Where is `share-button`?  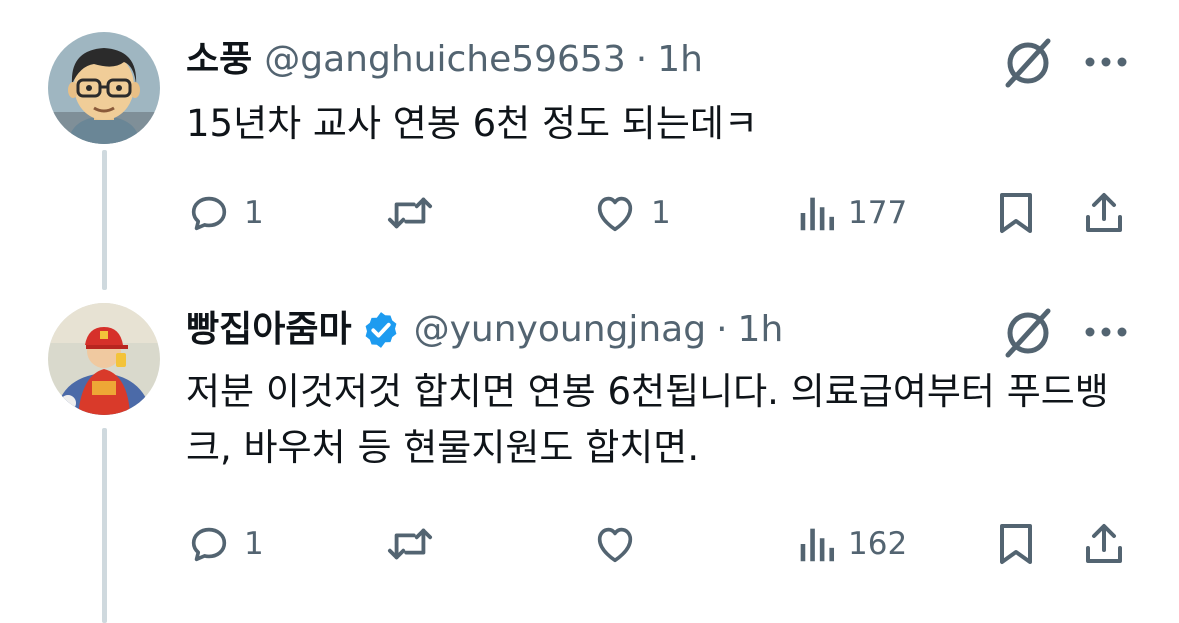
share-button is located at coordinates (1104, 544).